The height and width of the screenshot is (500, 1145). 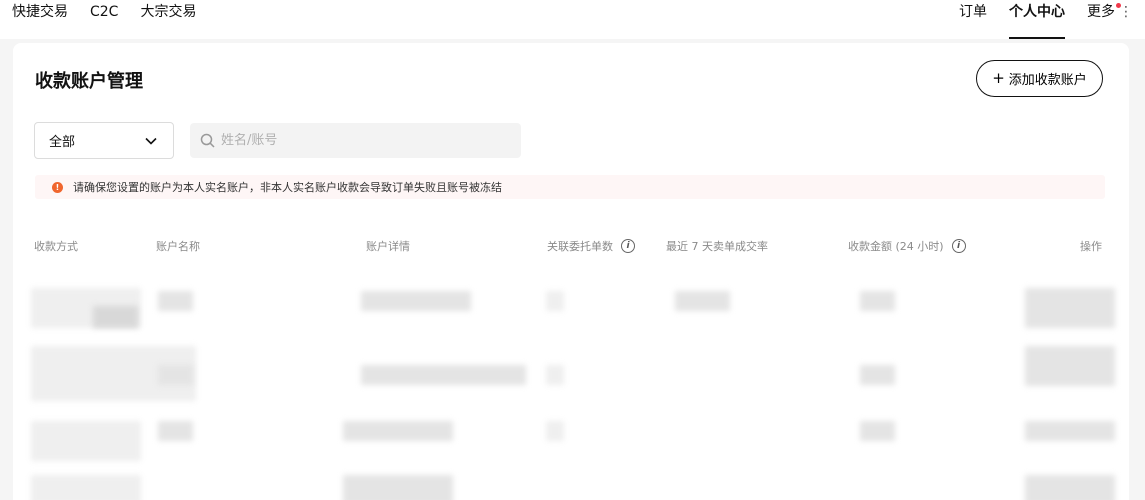 I want to click on col-payment-method: 收款方式, so click(x=56, y=246).